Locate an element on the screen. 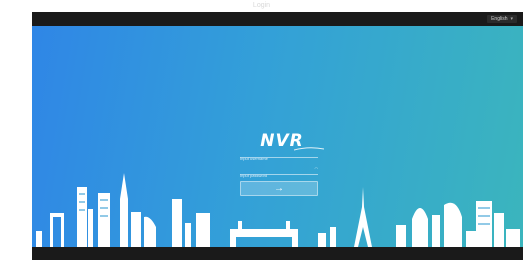 Image resolution: width=523 pixels, height=260 pixels. eiffel-tower is located at coordinates (363, 217).